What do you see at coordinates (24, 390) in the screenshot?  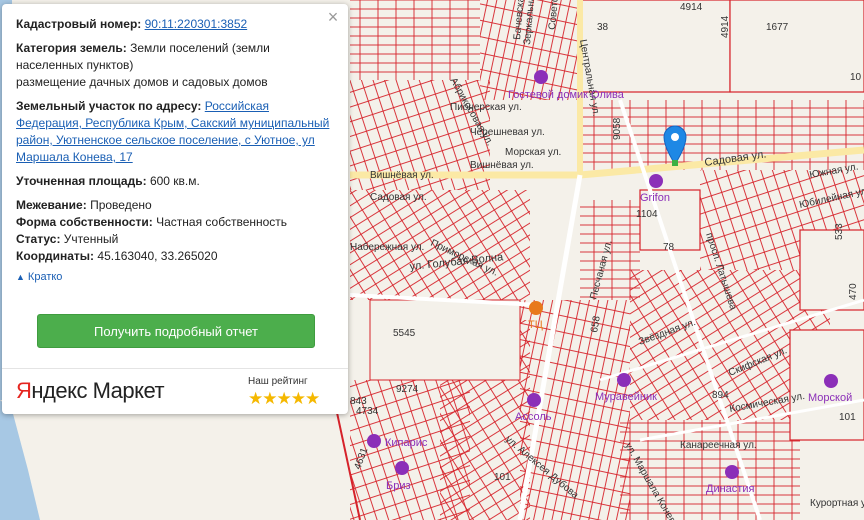 I see `brand-letter: Я` at bounding box center [24, 390].